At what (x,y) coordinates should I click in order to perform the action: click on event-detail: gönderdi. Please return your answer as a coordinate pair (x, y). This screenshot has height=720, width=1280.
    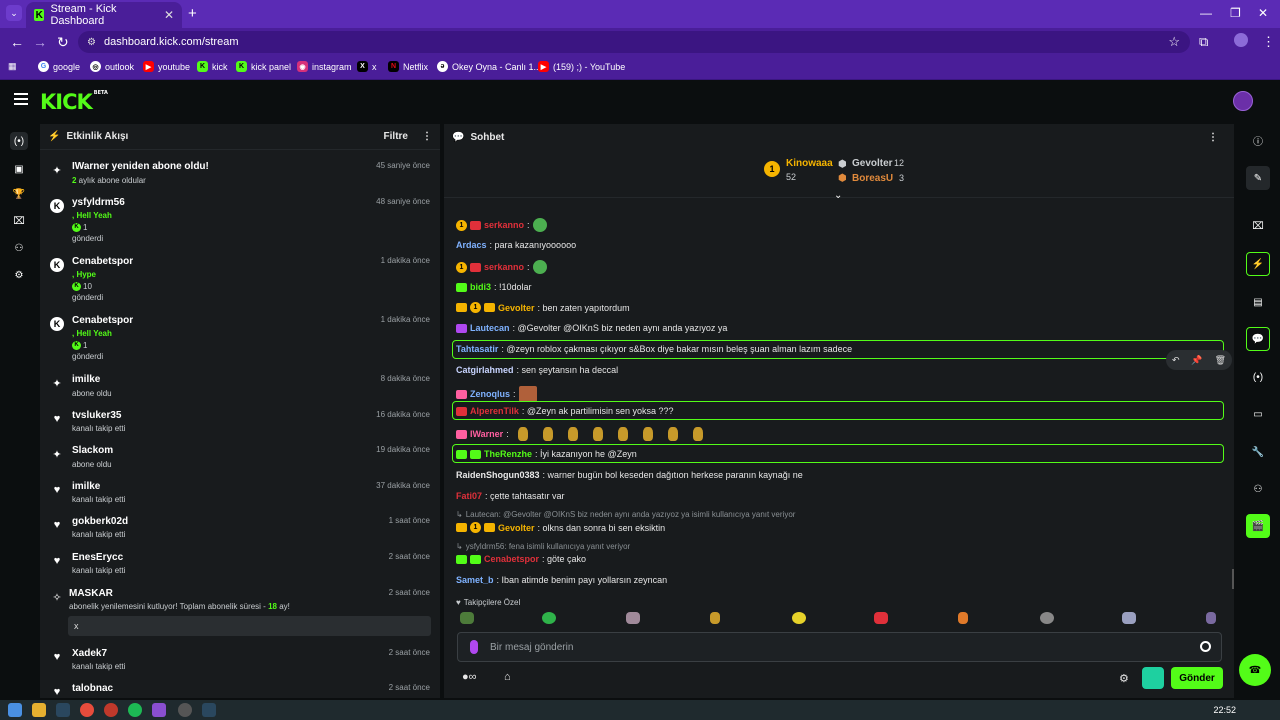
    Looking at the image, I should click on (88, 356).